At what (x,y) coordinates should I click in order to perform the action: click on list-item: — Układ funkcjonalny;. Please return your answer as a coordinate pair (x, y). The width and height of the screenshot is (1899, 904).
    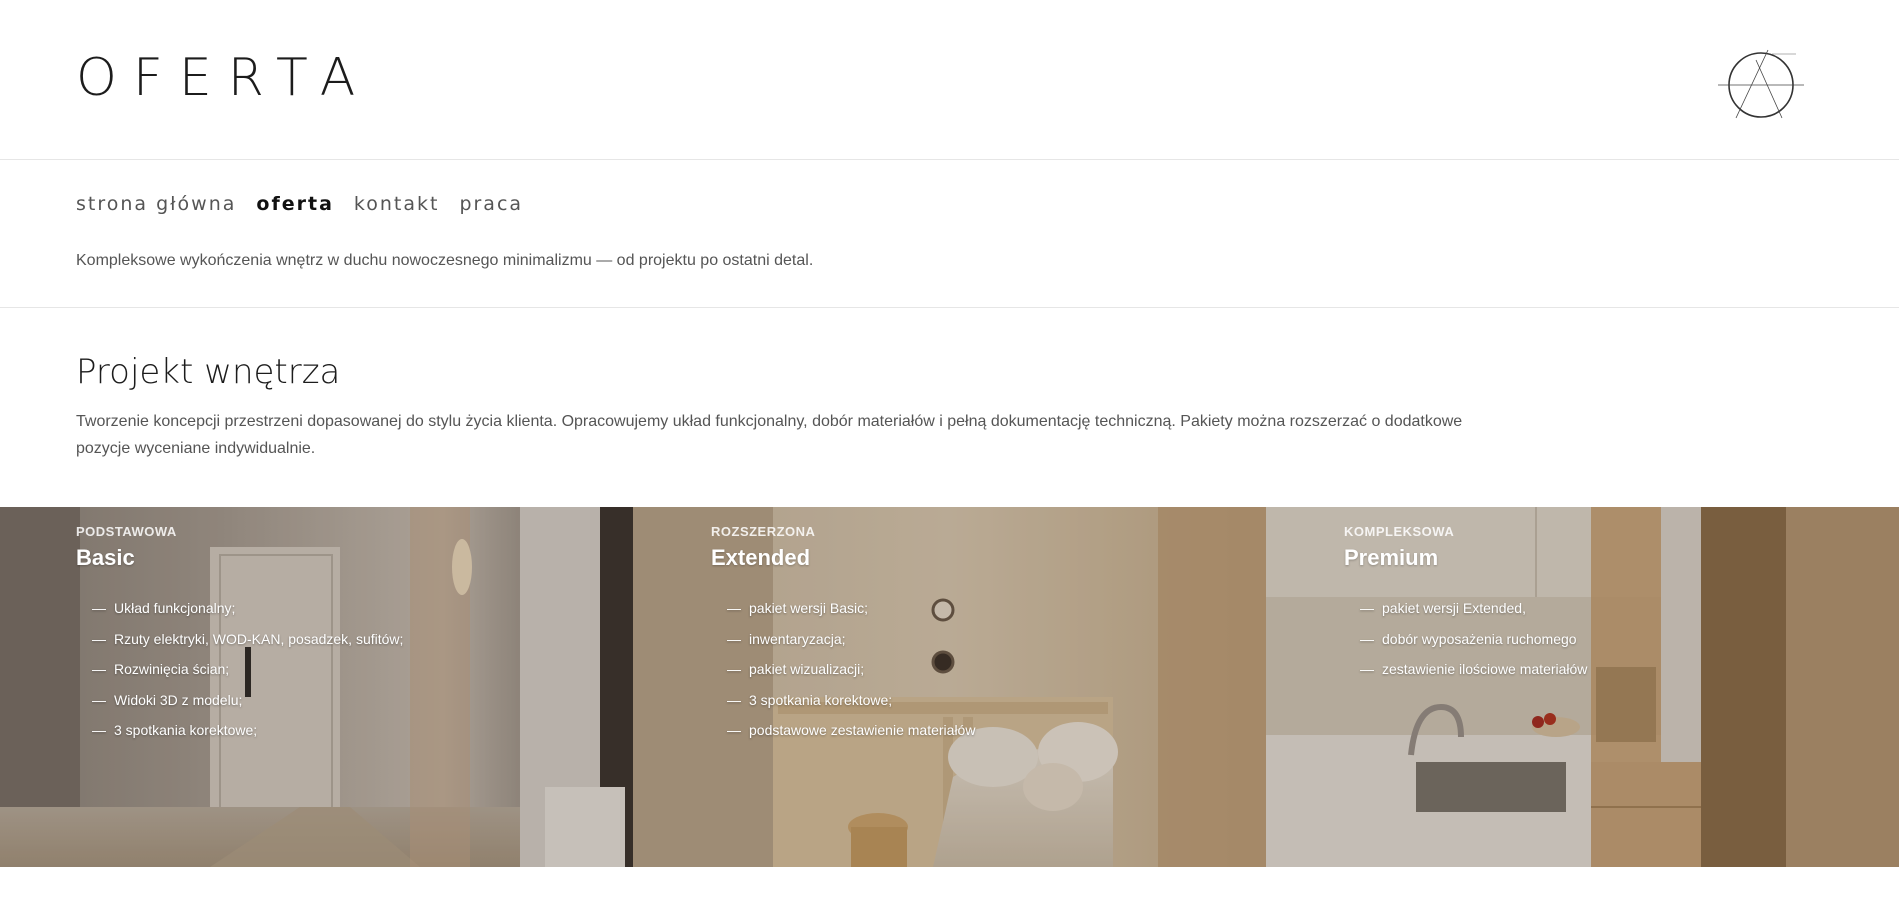
    Looking at the image, I should click on (247, 608).